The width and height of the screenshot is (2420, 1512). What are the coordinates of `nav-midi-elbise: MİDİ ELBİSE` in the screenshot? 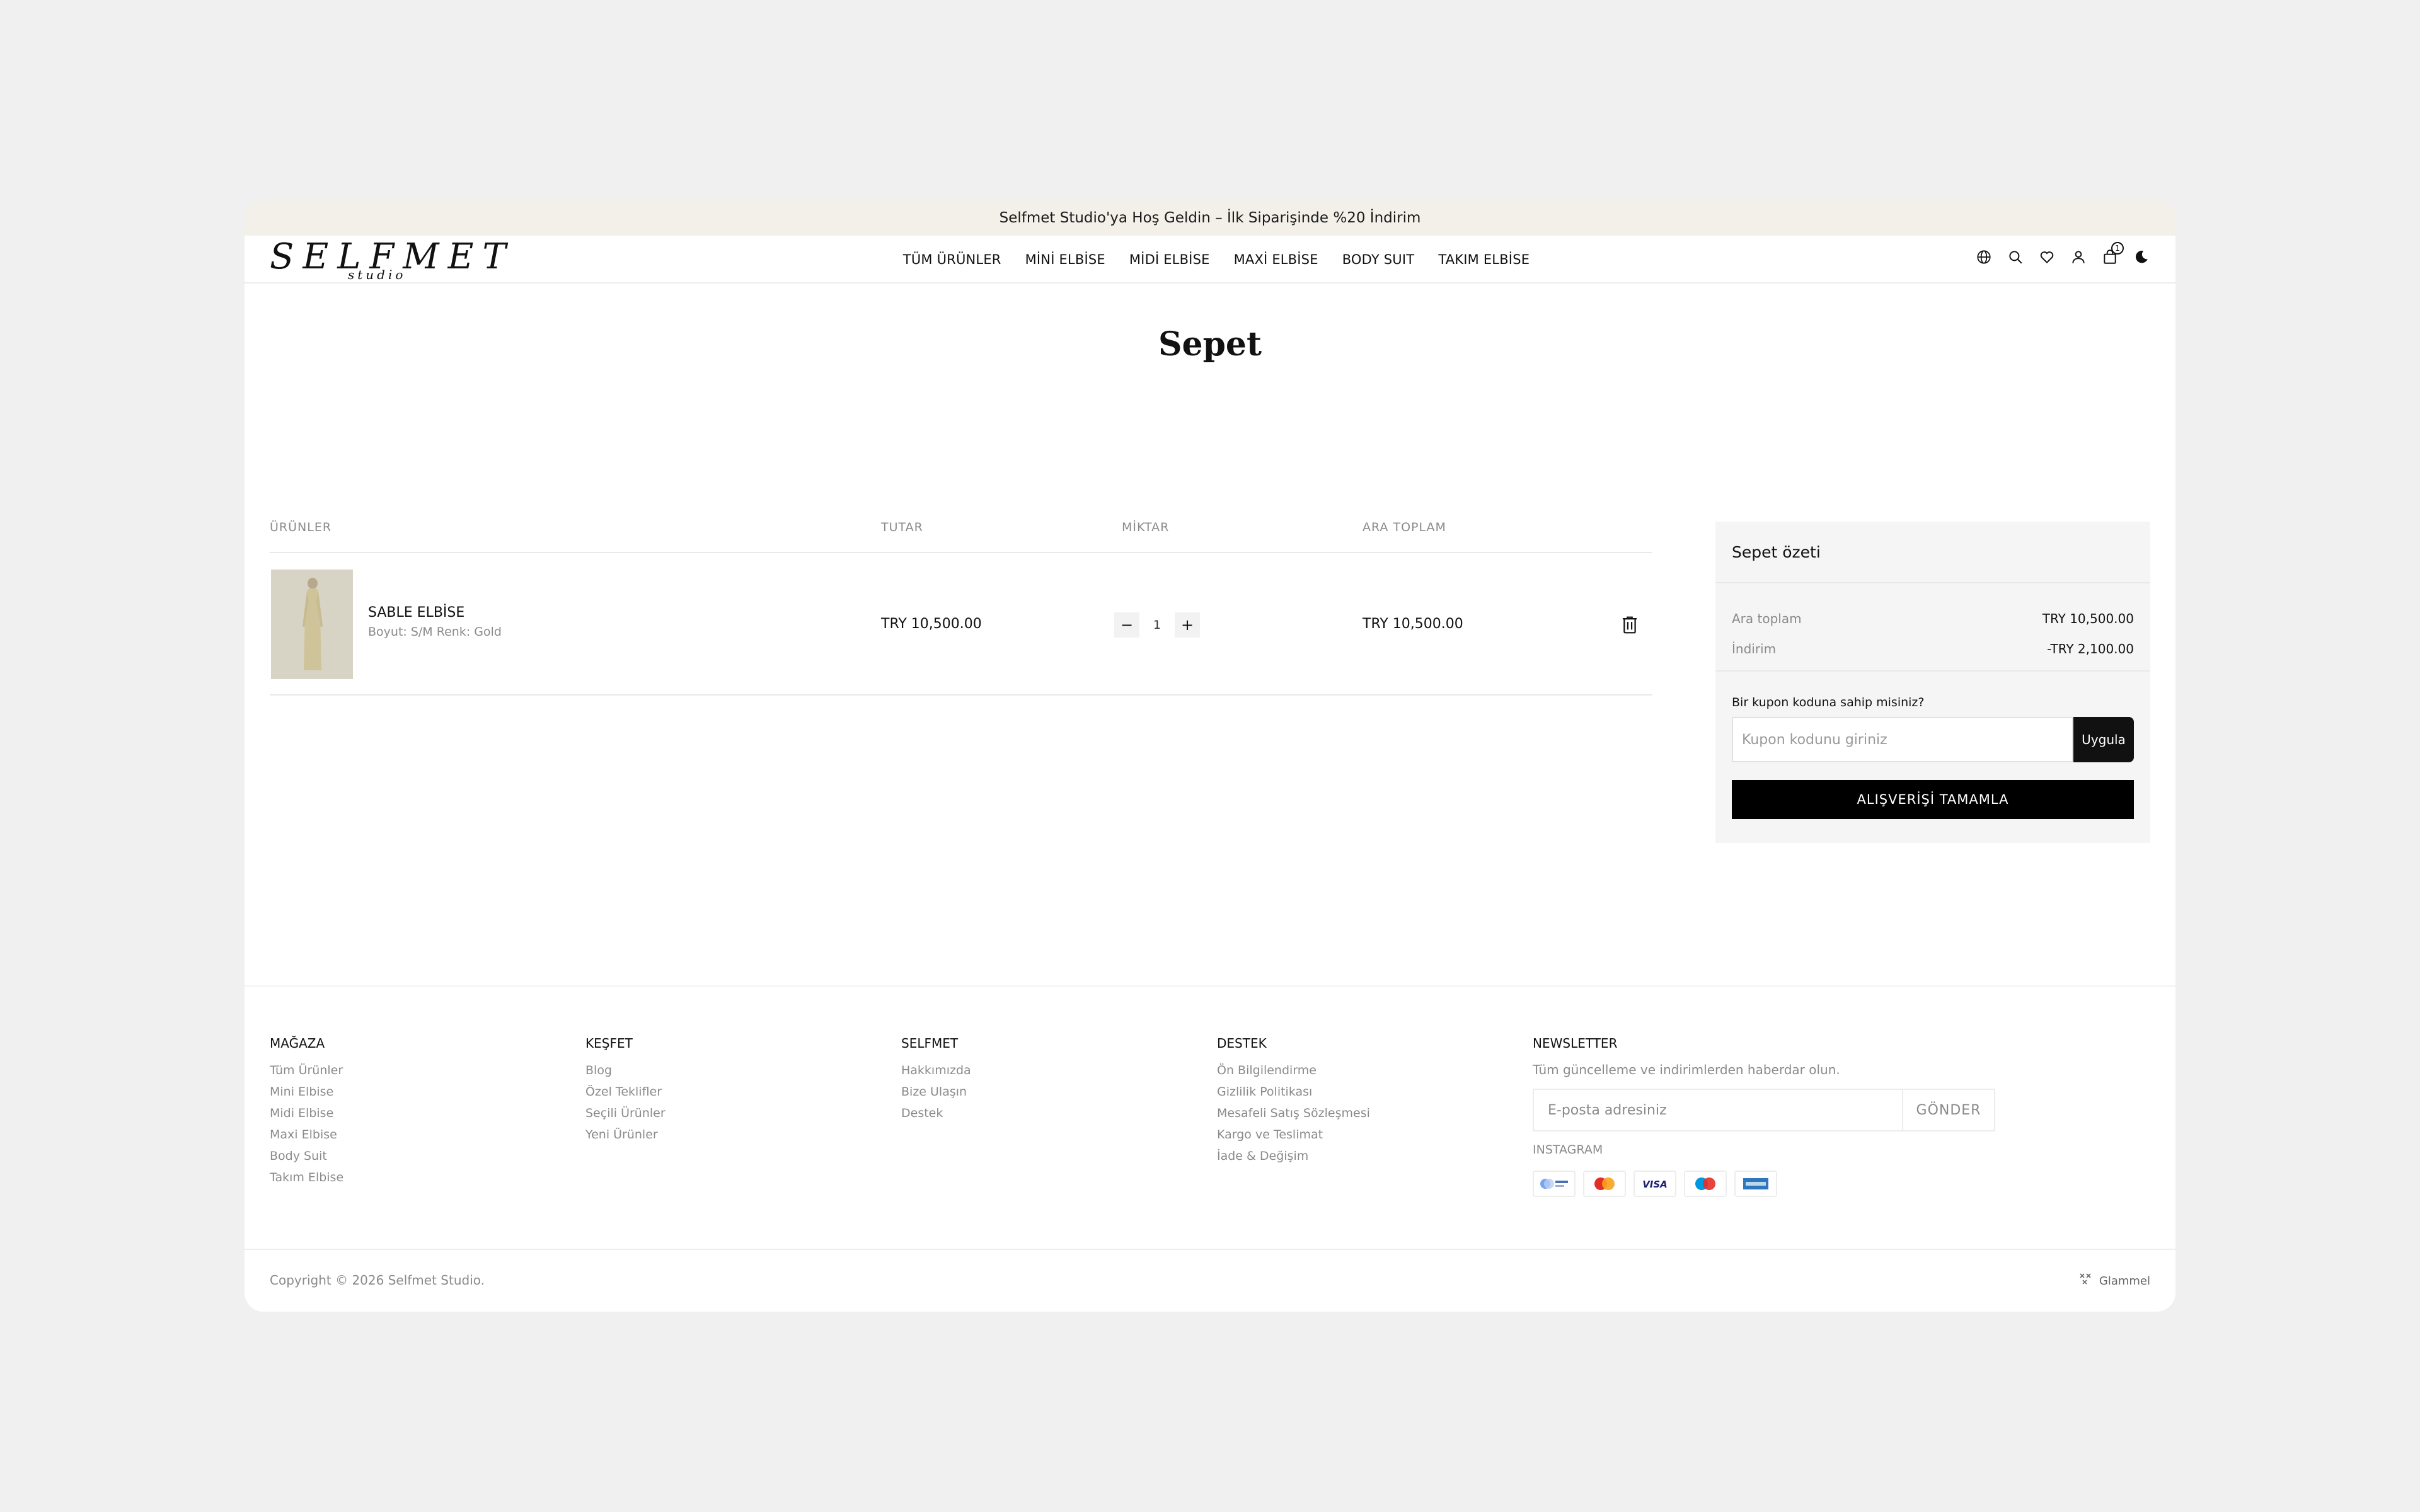 It's located at (1169, 259).